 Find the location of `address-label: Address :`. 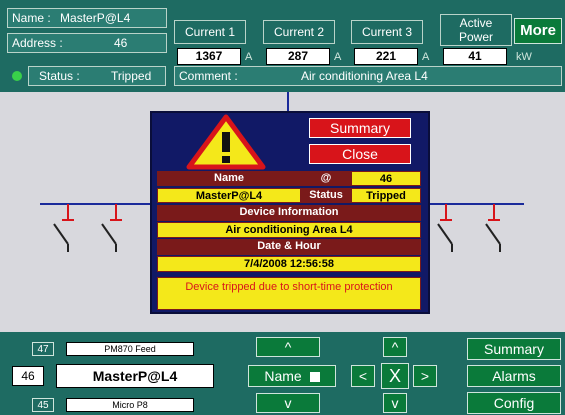

address-label: Address : is located at coordinates (37, 43).